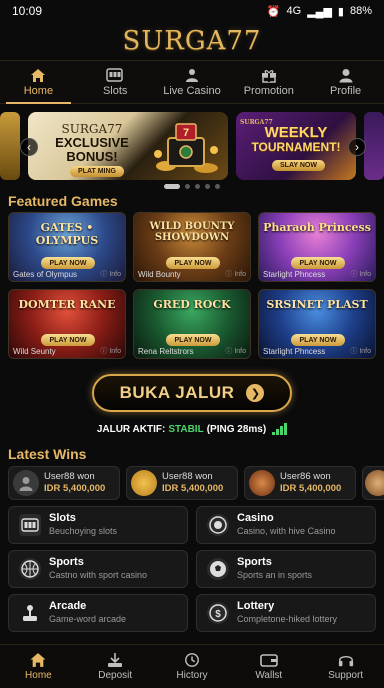 The height and width of the screenshot is (688, 384). Describe the element at coordinates (269, 75) in the screenshot. I see `gift-icon` at that location.